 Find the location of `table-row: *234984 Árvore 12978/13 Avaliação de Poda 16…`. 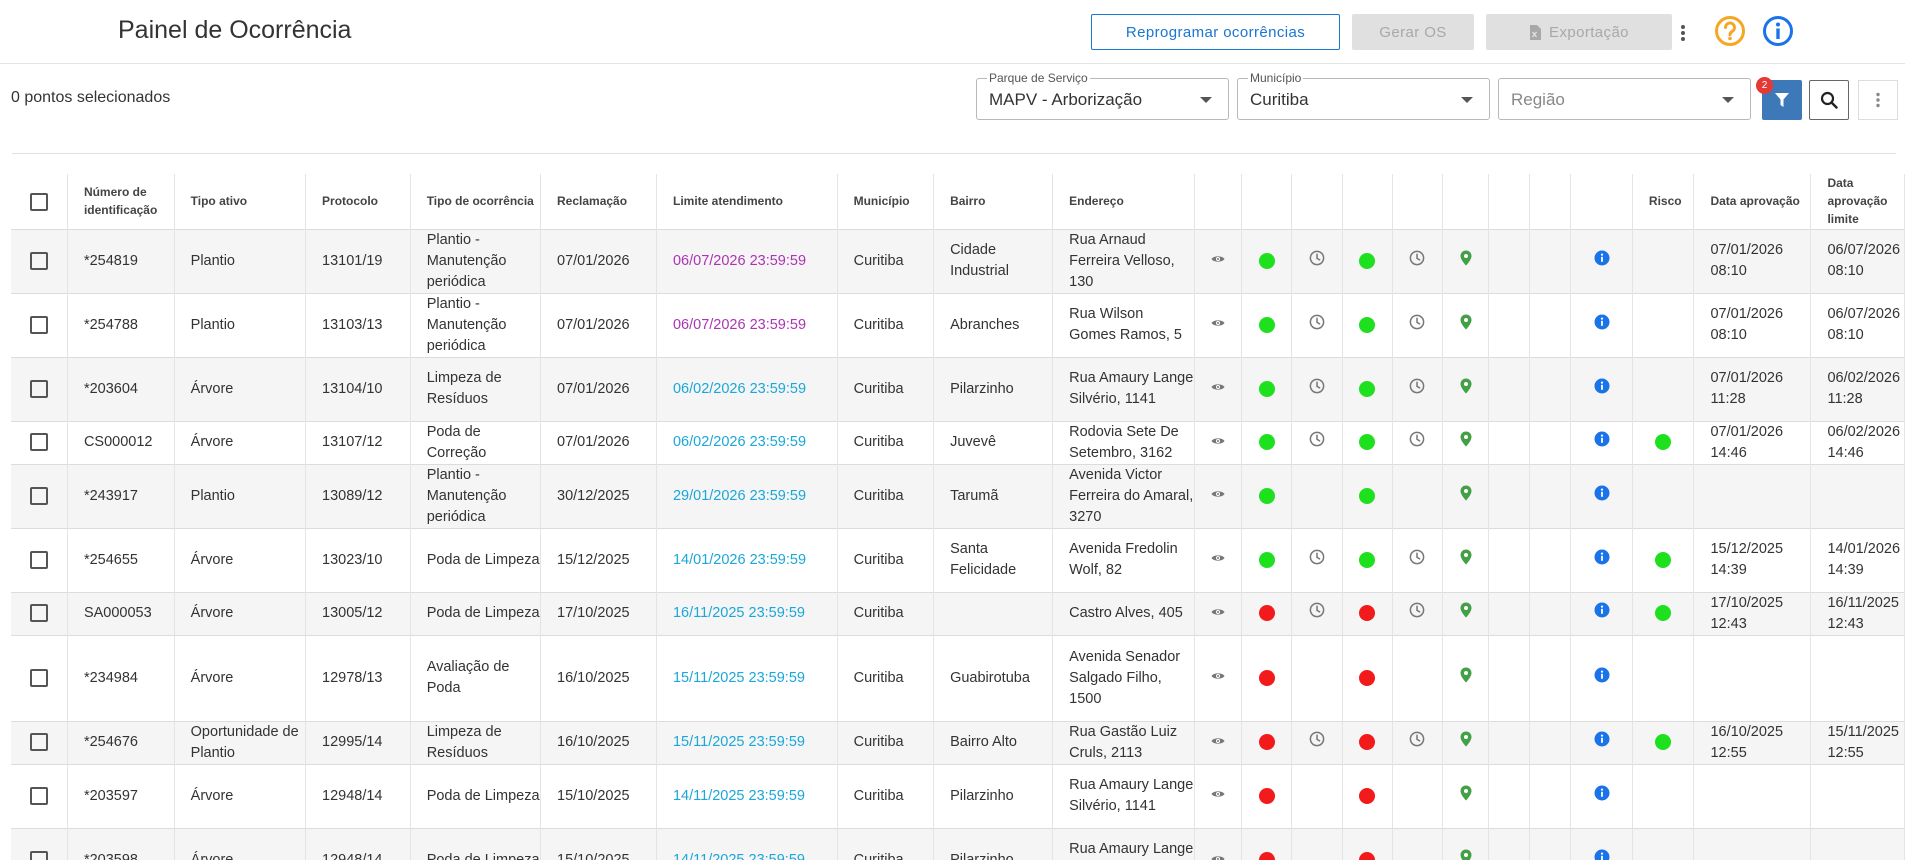

table-row: *234984 Árvore 12978/13 Avaliação de Poda 16… is located at coordinates (958, 678).